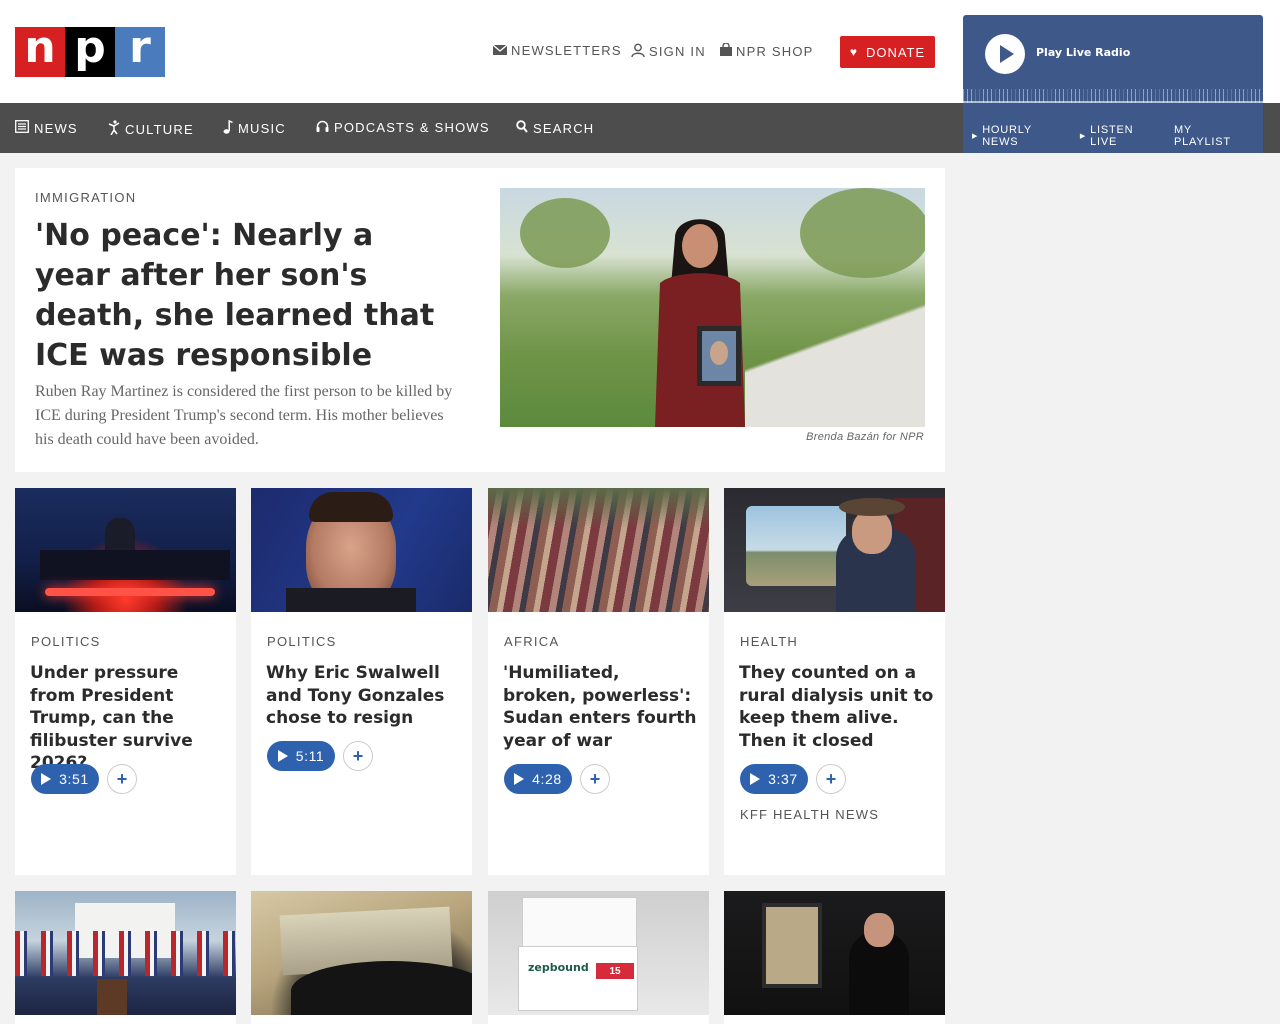  I want to click on audio-duration: 3:51, so click(74, 779).